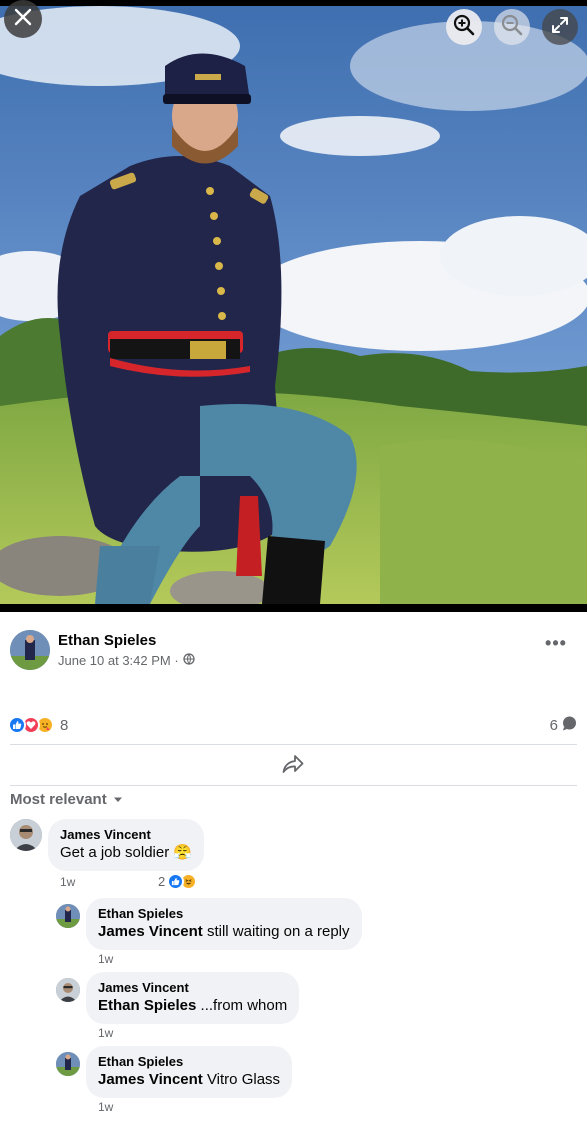 This screenshot has height=1123, width=587. I want to click on reply-bubble: James Vincent Ethan Spieles ...from whom, so click(193, 998).